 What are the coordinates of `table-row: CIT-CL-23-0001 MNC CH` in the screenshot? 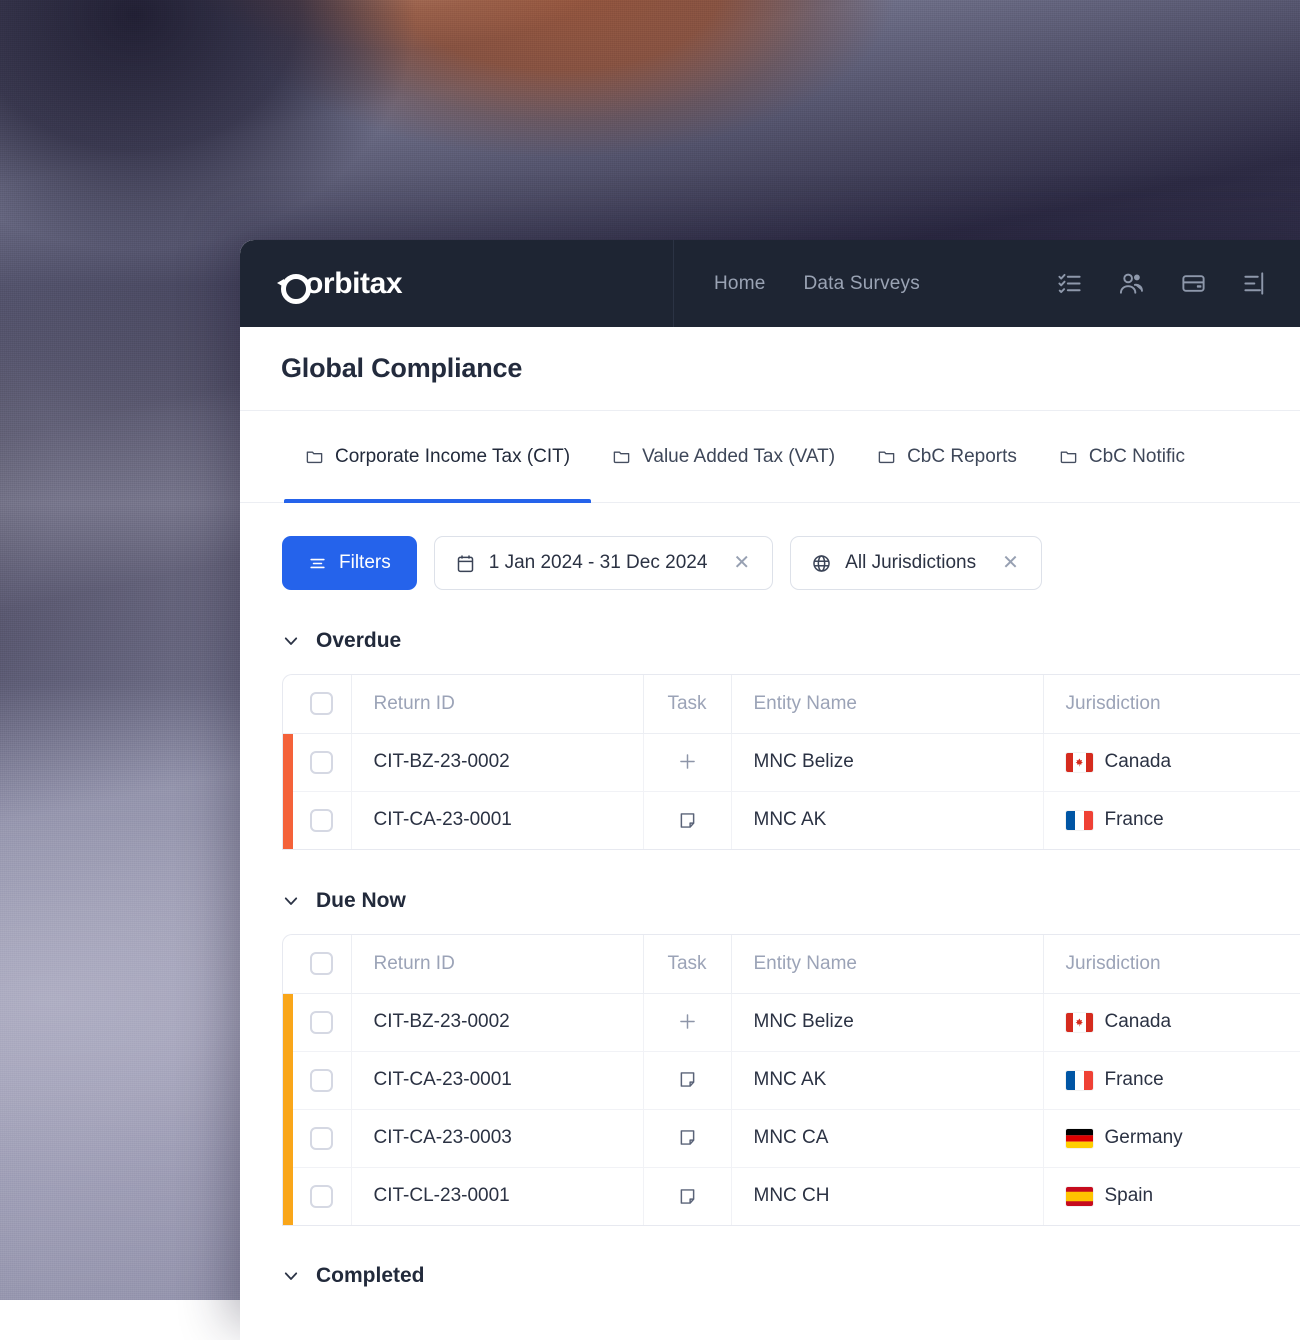 It's located at (791, 1196).